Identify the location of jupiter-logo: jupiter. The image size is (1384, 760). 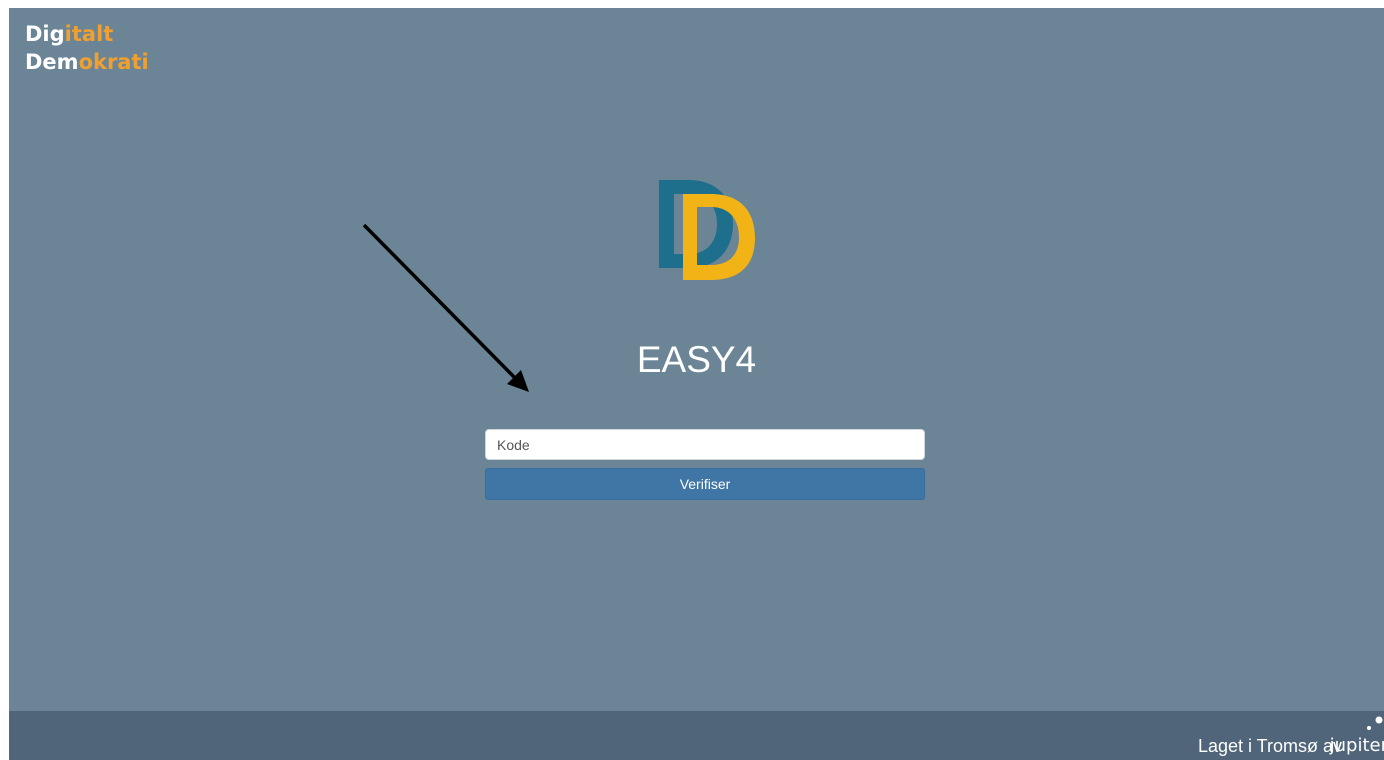
(1357, 744).